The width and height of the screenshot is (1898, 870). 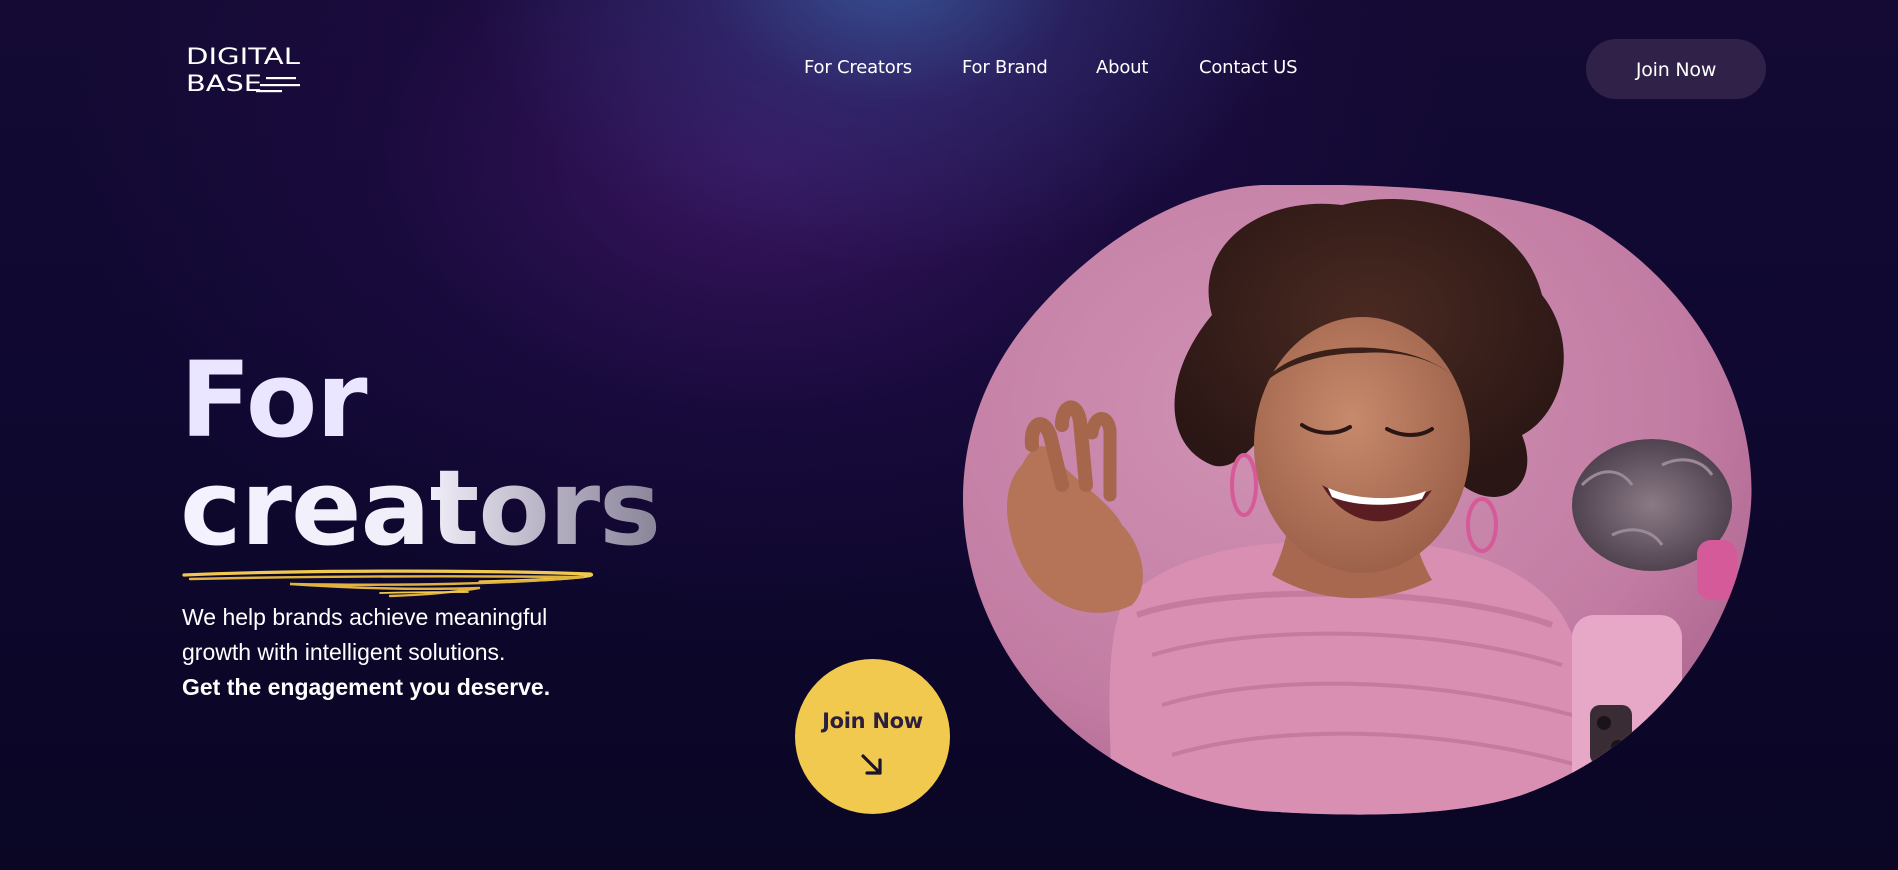 I want to click on hero-title: For creators, so click(x=420, y=454).